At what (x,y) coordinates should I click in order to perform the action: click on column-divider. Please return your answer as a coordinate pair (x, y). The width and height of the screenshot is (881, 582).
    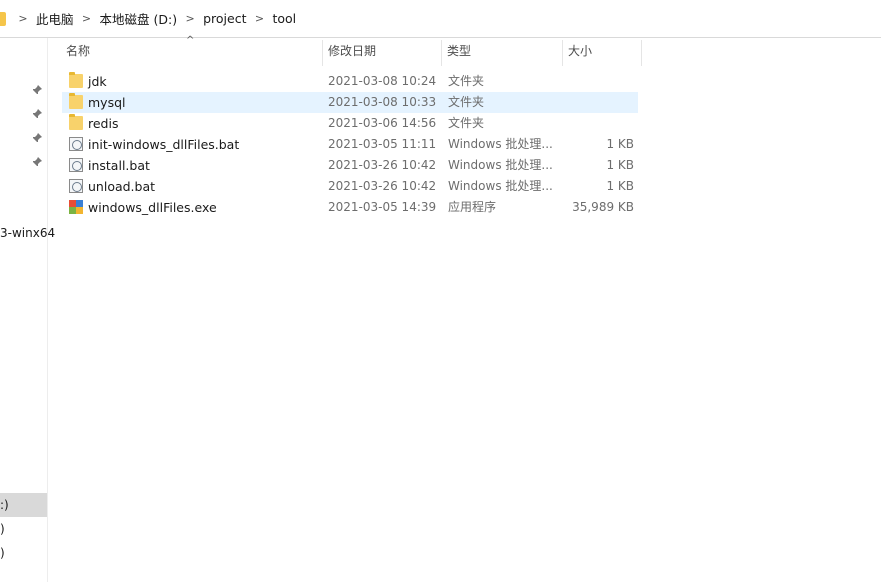
    Looking at the image, I should click on (641, 53).